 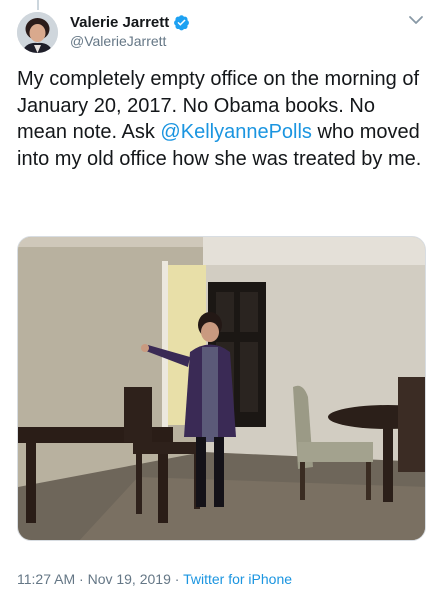 What do you see at coordinates (46, 579) in the screenshot?
I see `tweet-time: 11:27 AM` at bounding box center [46, 579].